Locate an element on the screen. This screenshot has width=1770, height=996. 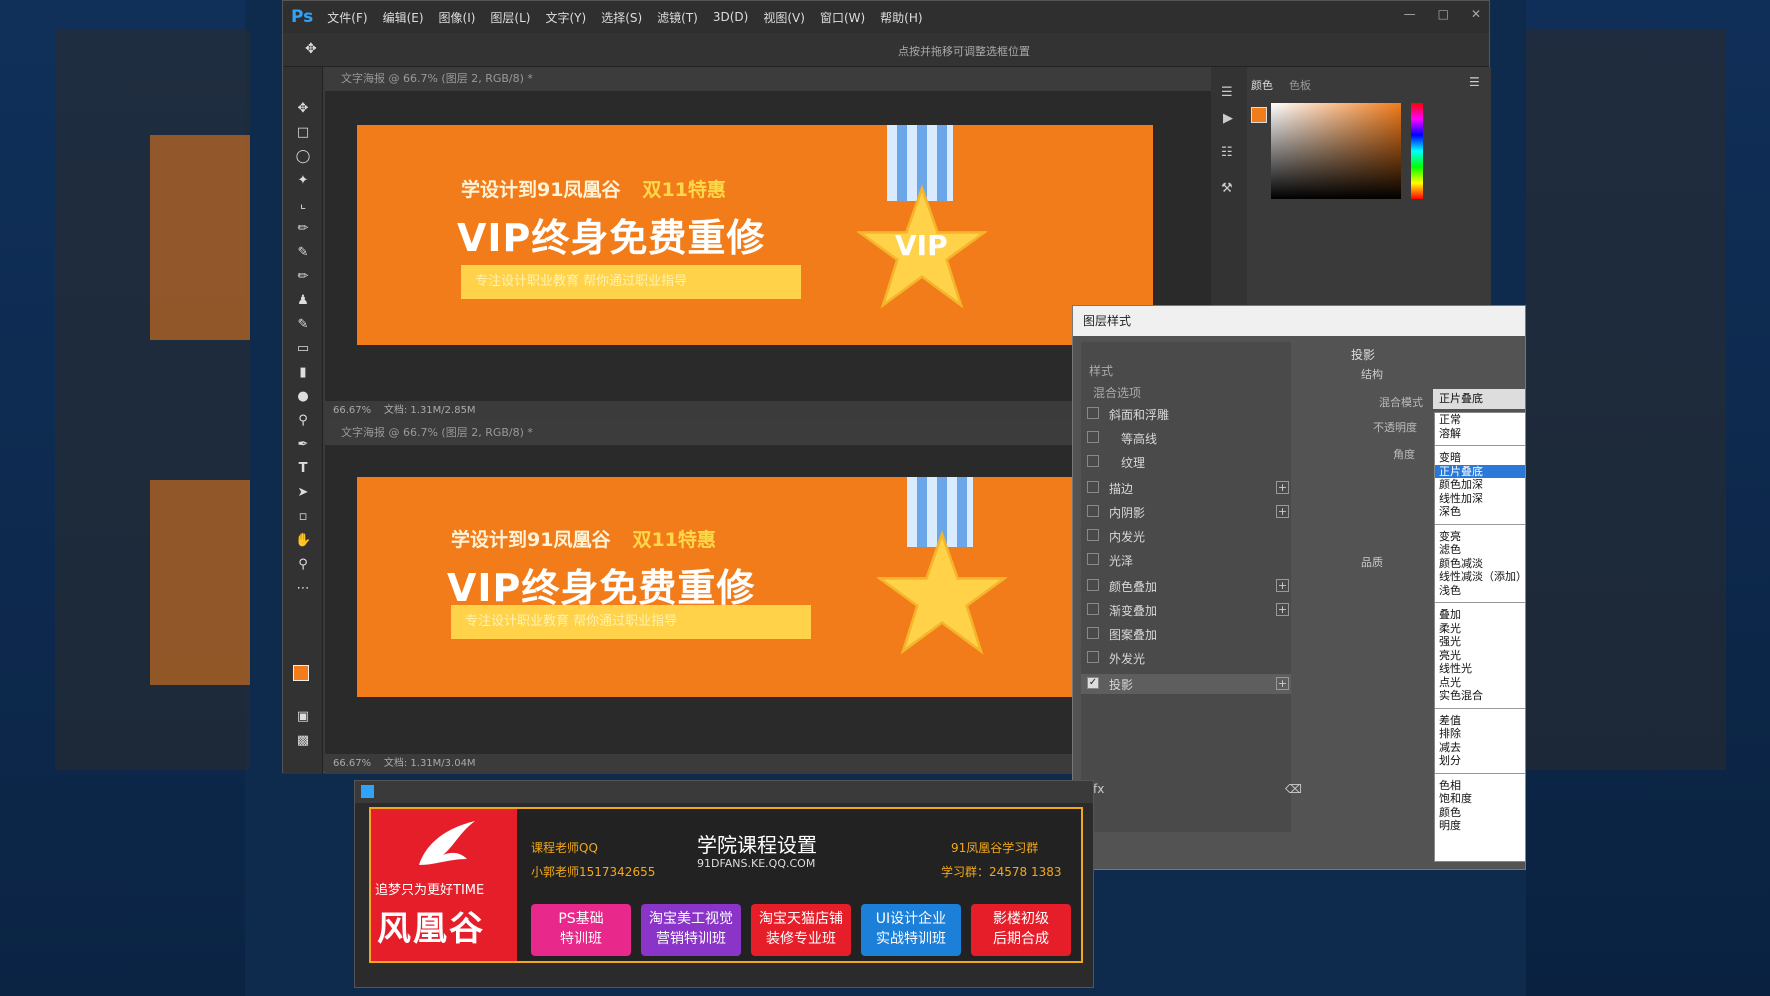
close-icon: ✕ is located at coordinates (1476, 14).